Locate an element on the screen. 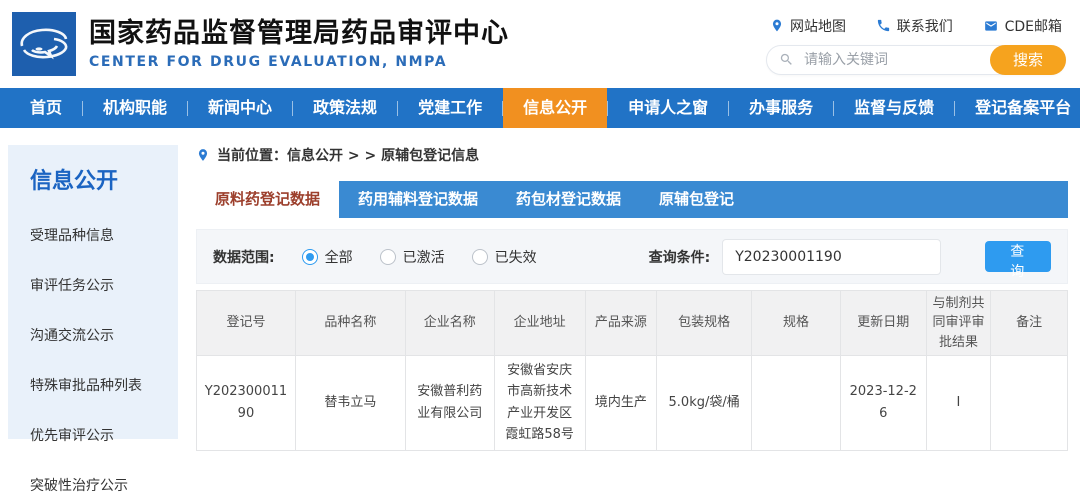 This screenshot has width=1080, height=495. table-cell: 安徽省安庆市高新技术产业开发区霞虹路58号 is located at coordinates (539, 403).